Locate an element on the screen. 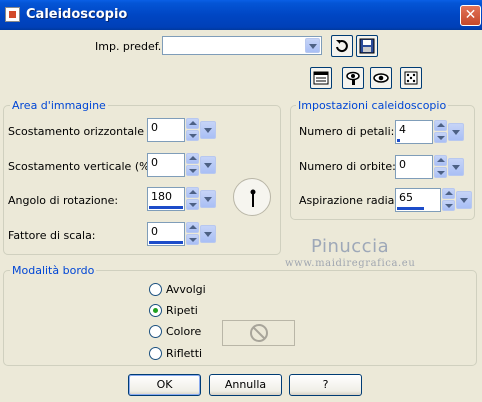 The width and height of the screenshot is (482, 402). kaleido-settings-title: Impostazioni caleidoscopio is located at coordinates (372, 105).